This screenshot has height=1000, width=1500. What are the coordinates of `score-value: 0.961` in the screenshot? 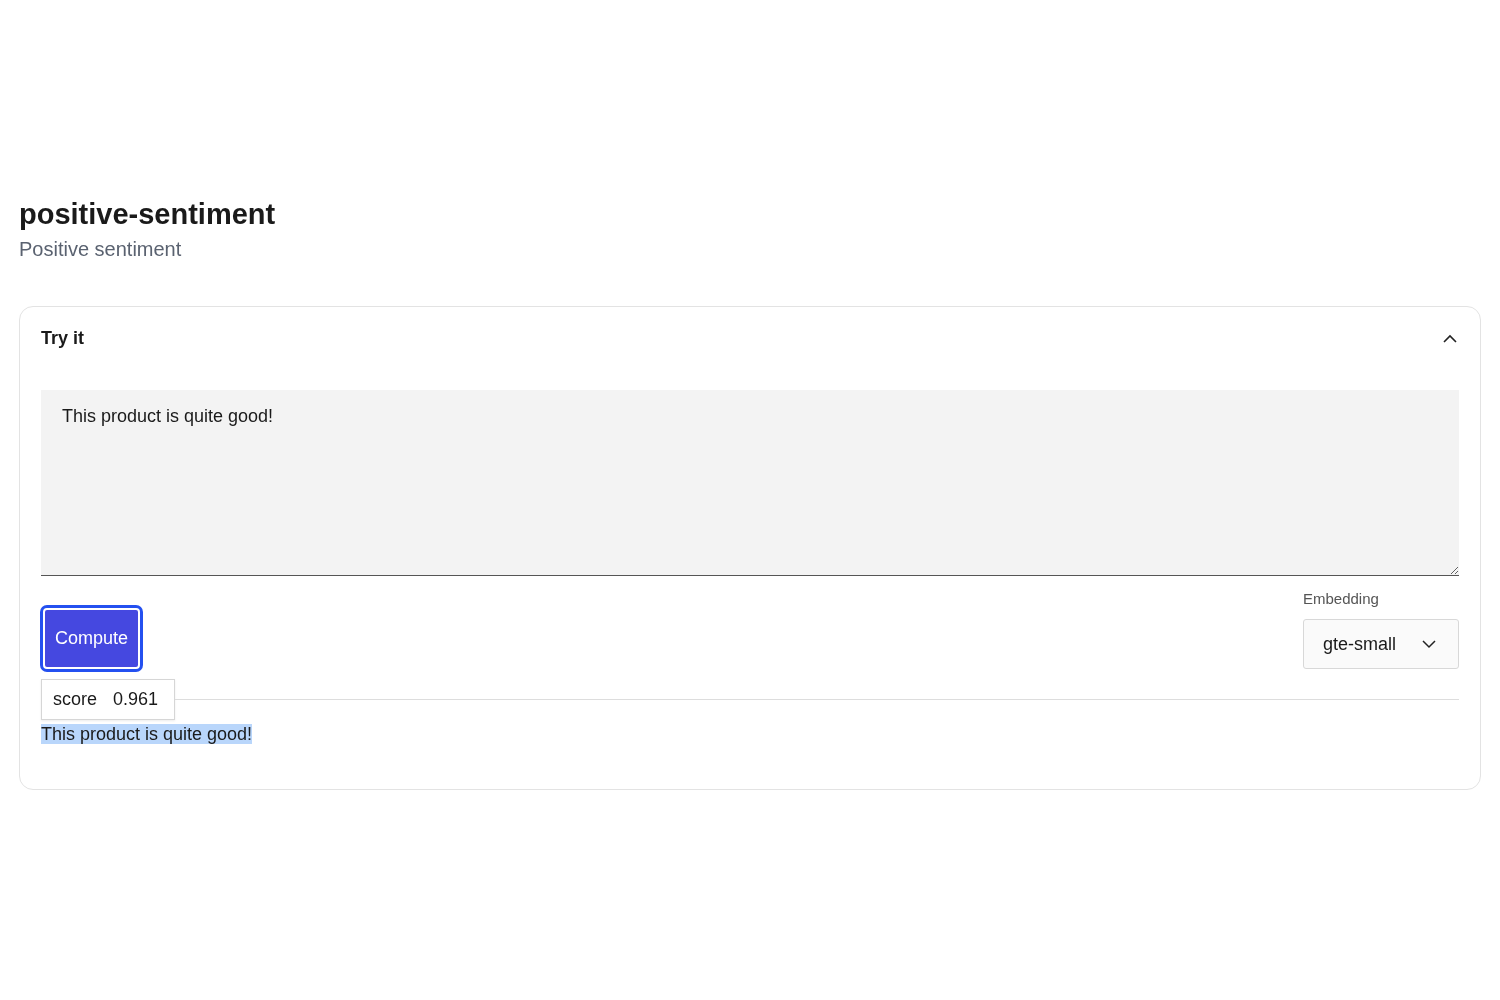 It's located at (136, 699).